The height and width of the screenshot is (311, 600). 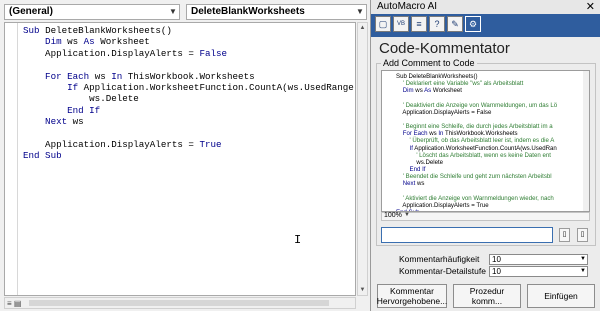 I want to click on comment-frequency-value: 10, so click(x=496, y=259).